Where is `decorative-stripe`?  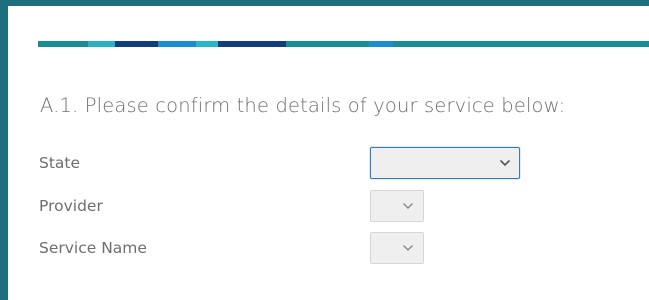
decorative-stripe is located at coordinates (343, 44).